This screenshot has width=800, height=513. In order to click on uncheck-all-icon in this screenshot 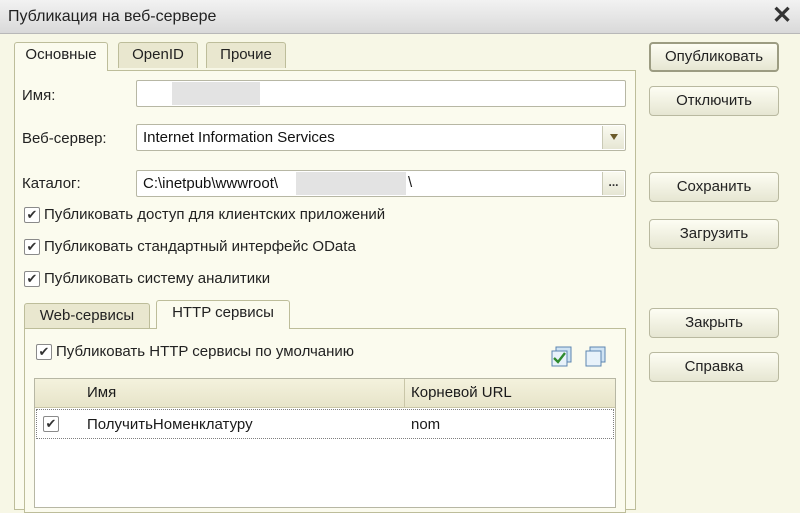, I will do `click(596, 357)`.